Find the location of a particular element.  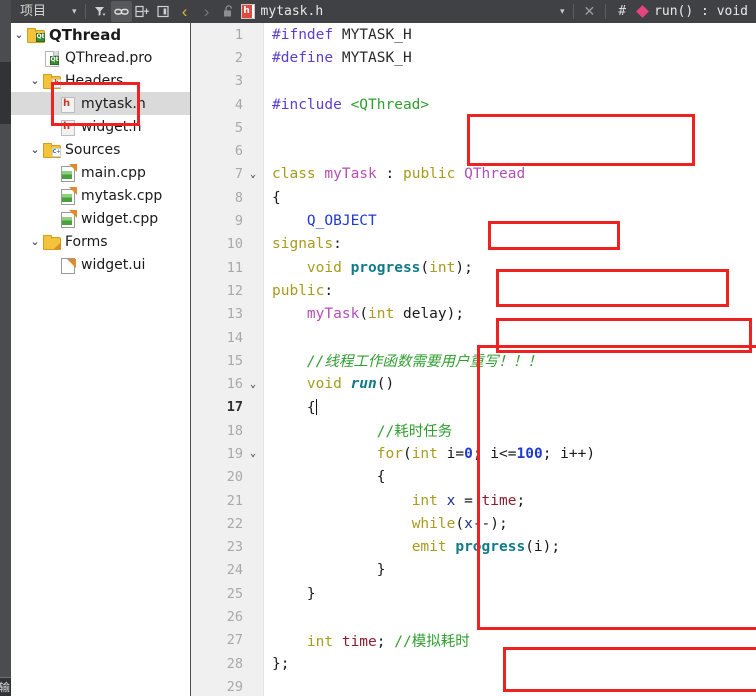

rail-active-tab is located at coordinates (5, 93).